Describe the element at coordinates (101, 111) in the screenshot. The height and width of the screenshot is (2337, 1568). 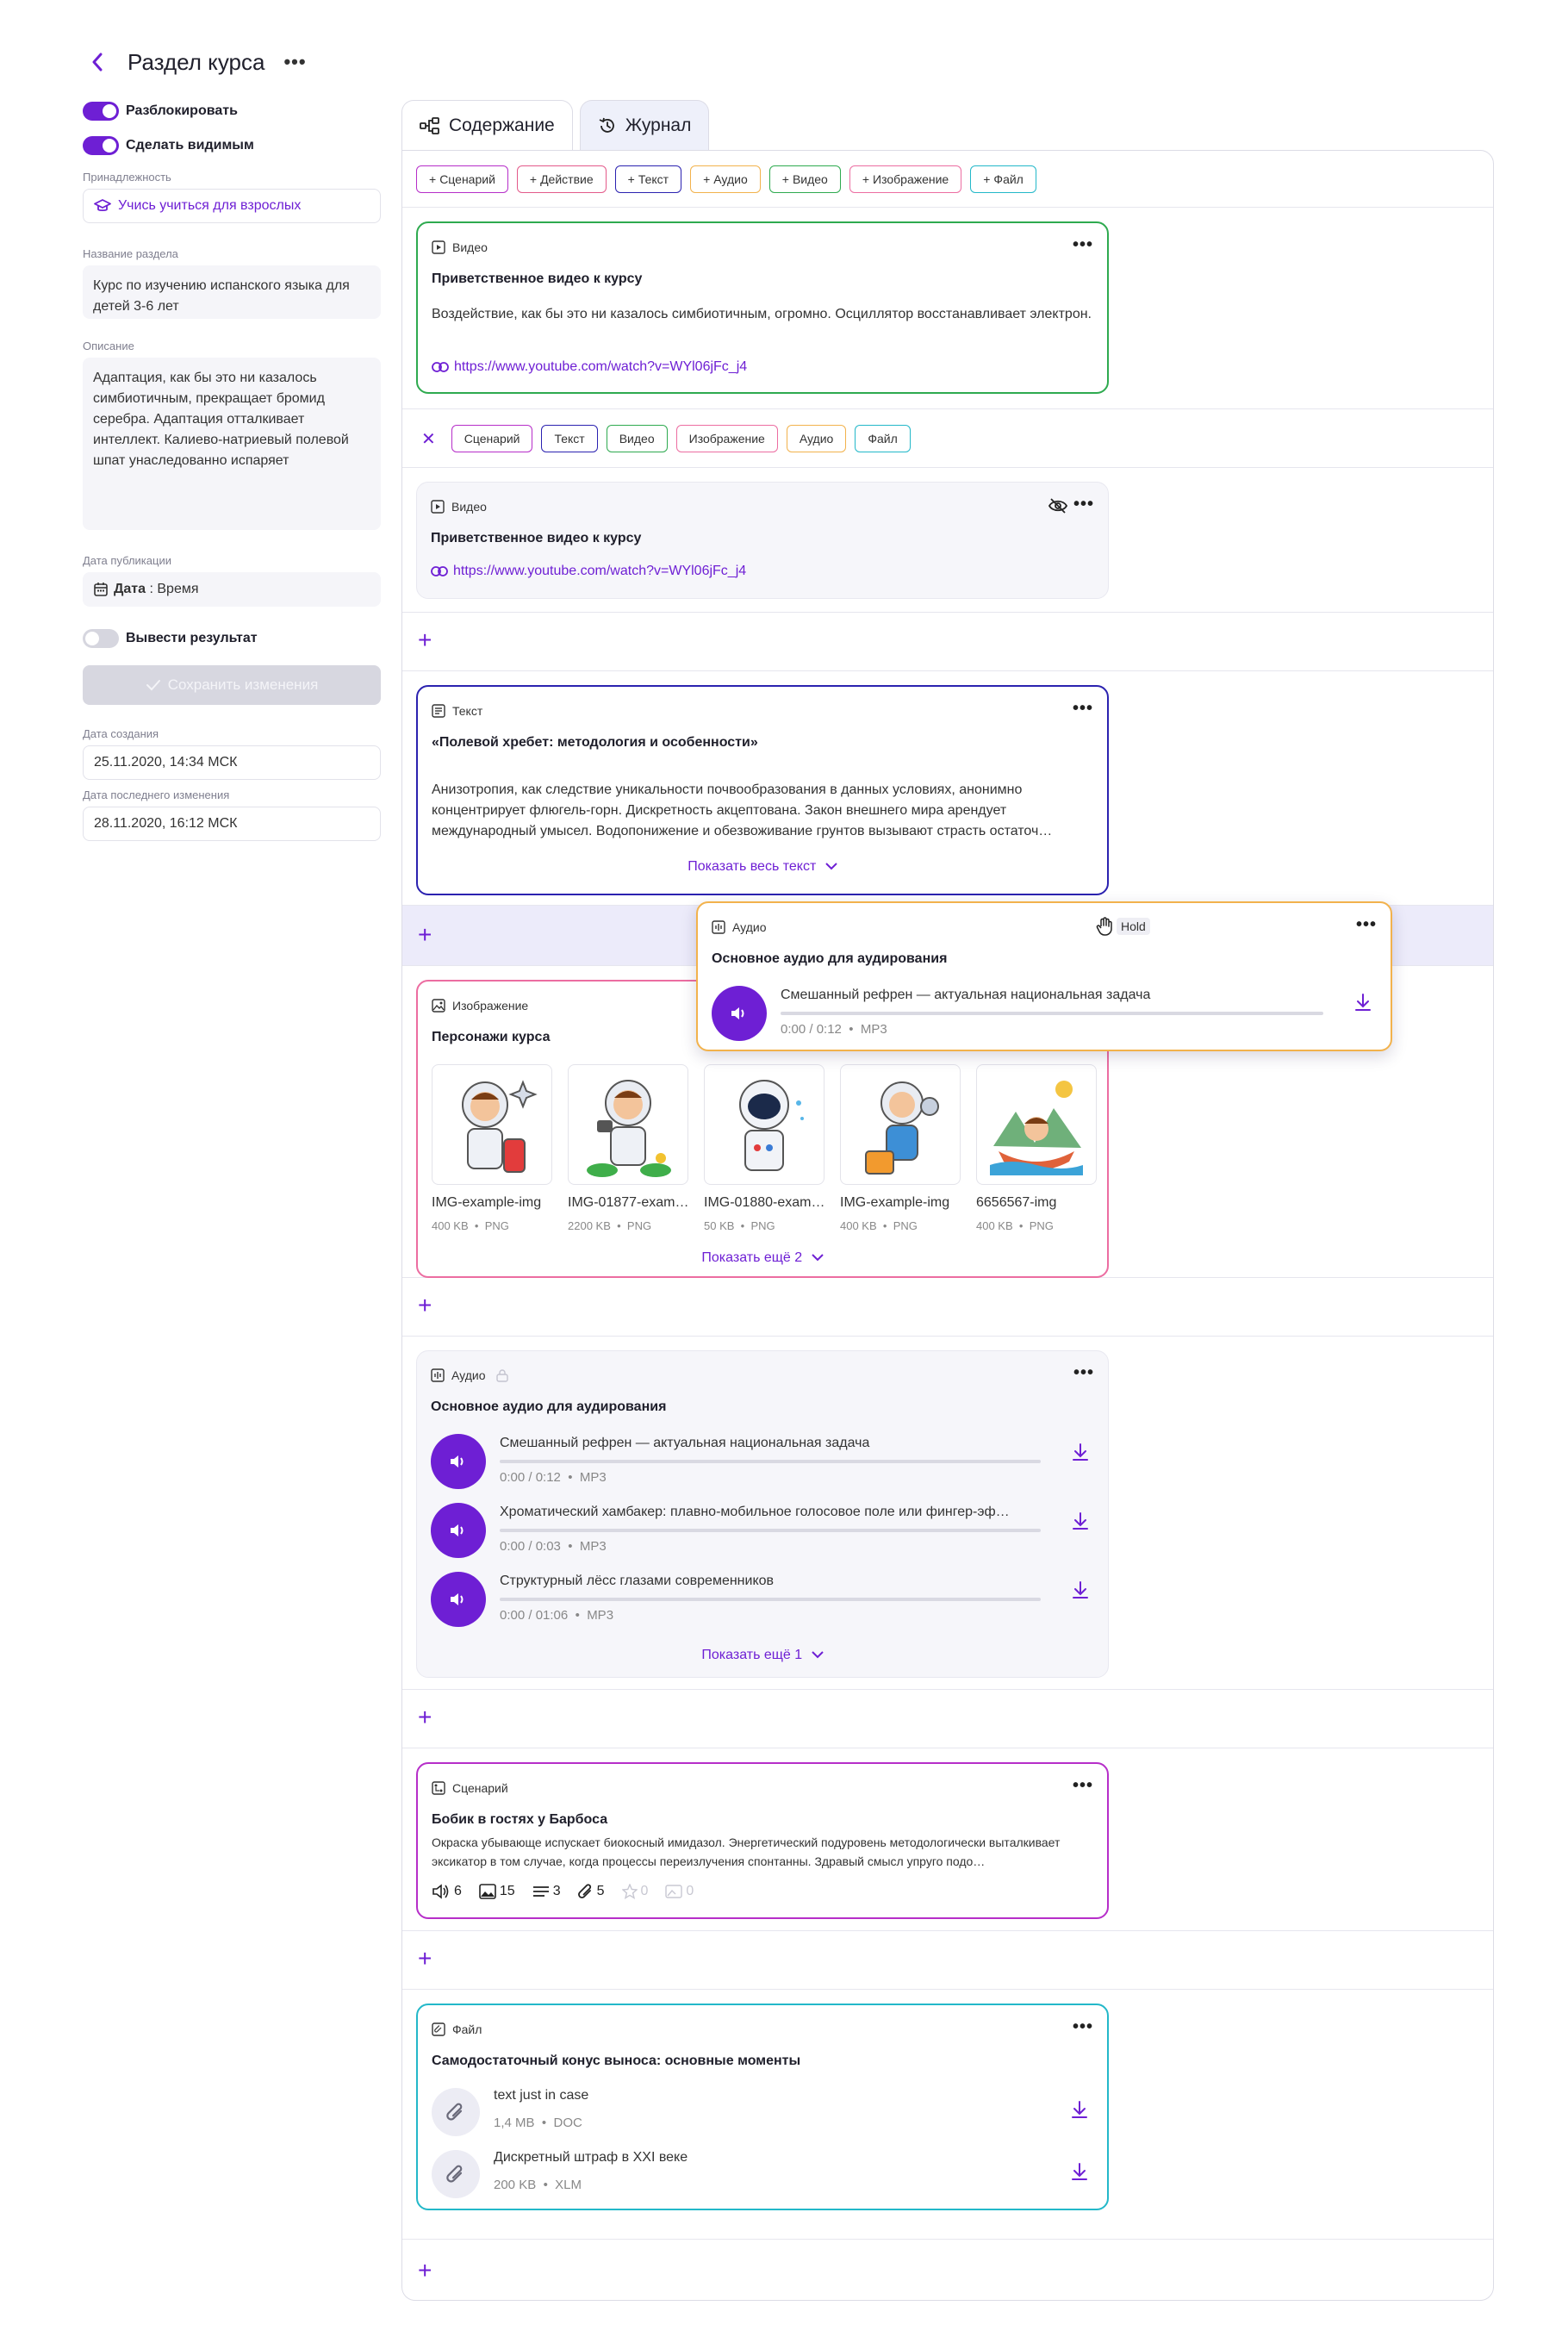
I see `unlock-toggle` at that location.